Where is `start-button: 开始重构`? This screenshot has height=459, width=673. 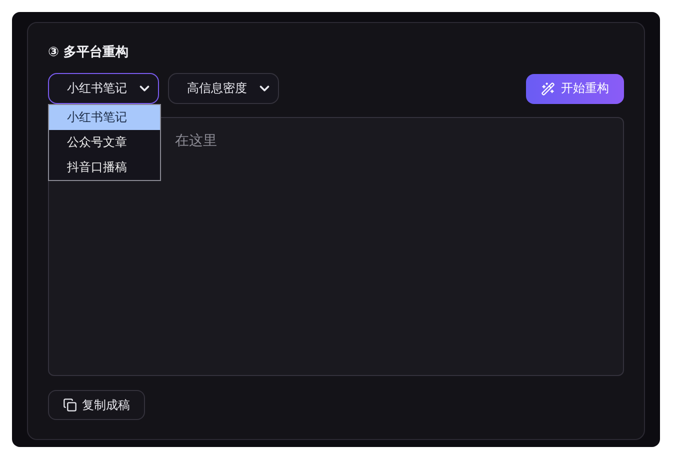 start-button: 开始重构 is located at coordinates (575, 89).